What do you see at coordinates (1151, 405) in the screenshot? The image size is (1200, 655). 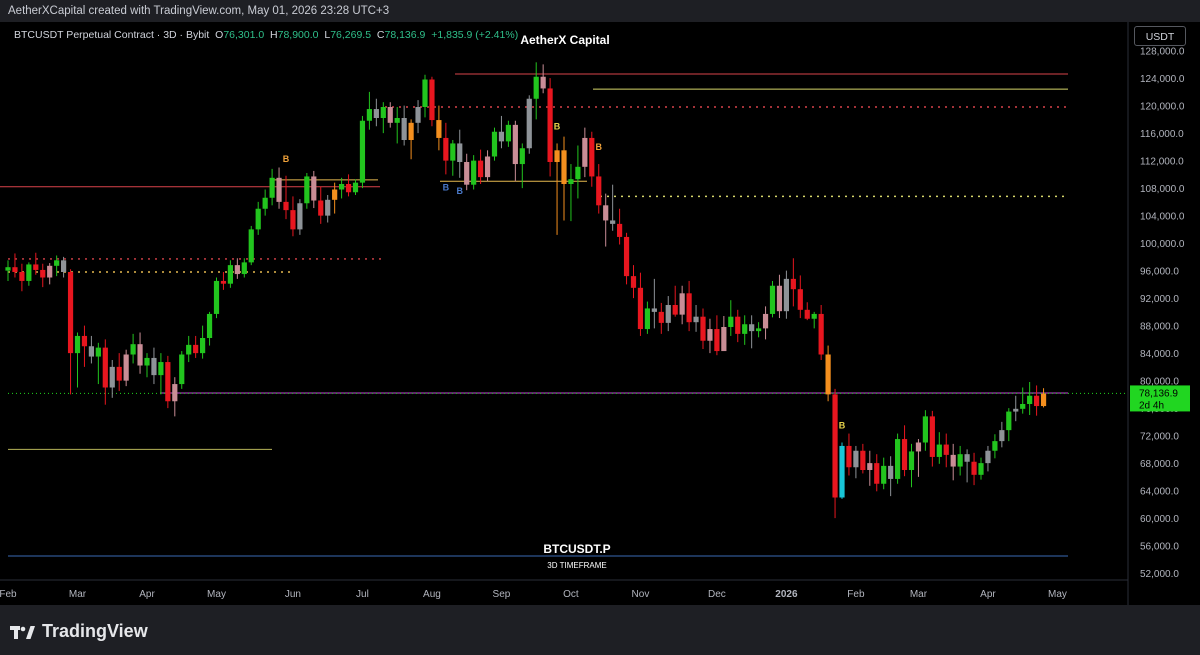 I see `last-price-countdown: 2d 4h` at bounding box center [1151, 405].